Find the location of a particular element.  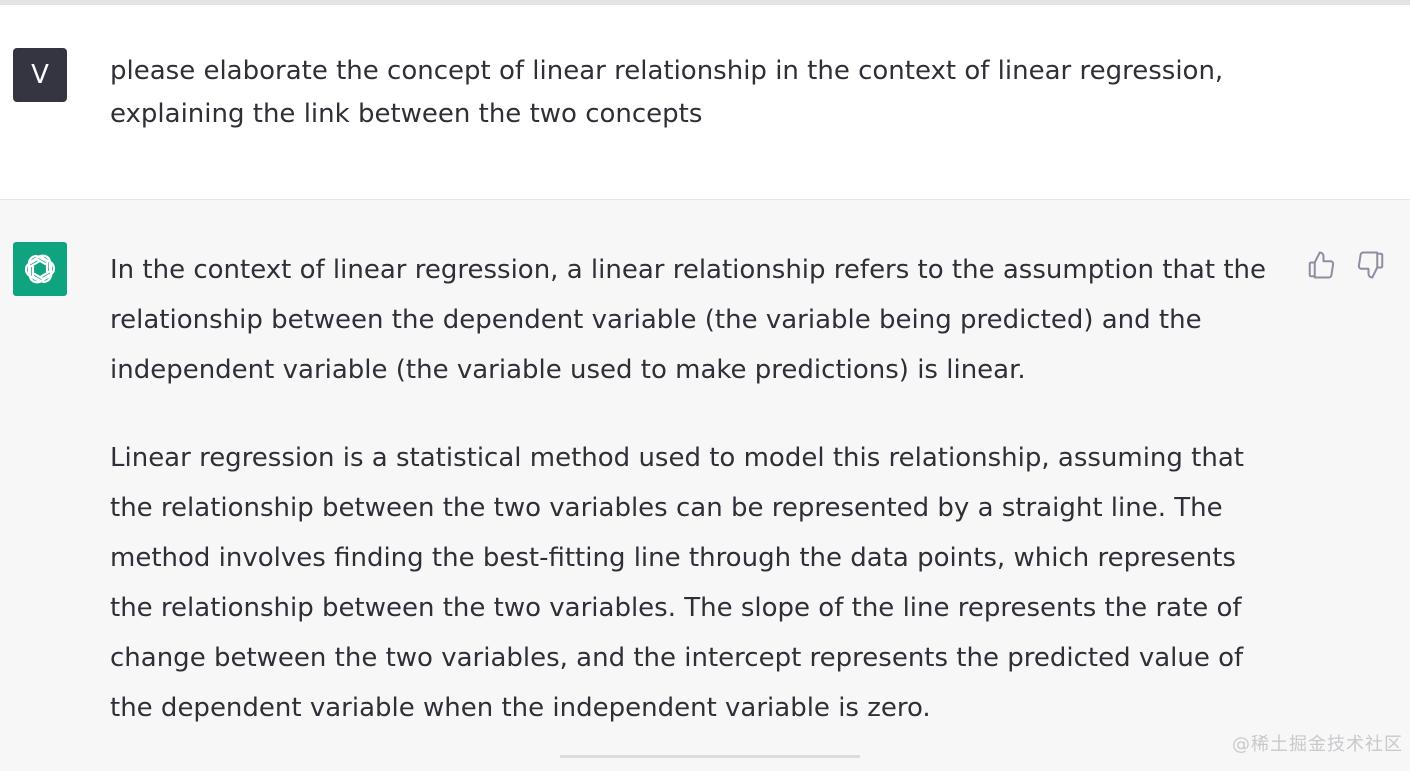

watermark-text: @稀土掘金技术社区 is located at coordinates (1317, 744).